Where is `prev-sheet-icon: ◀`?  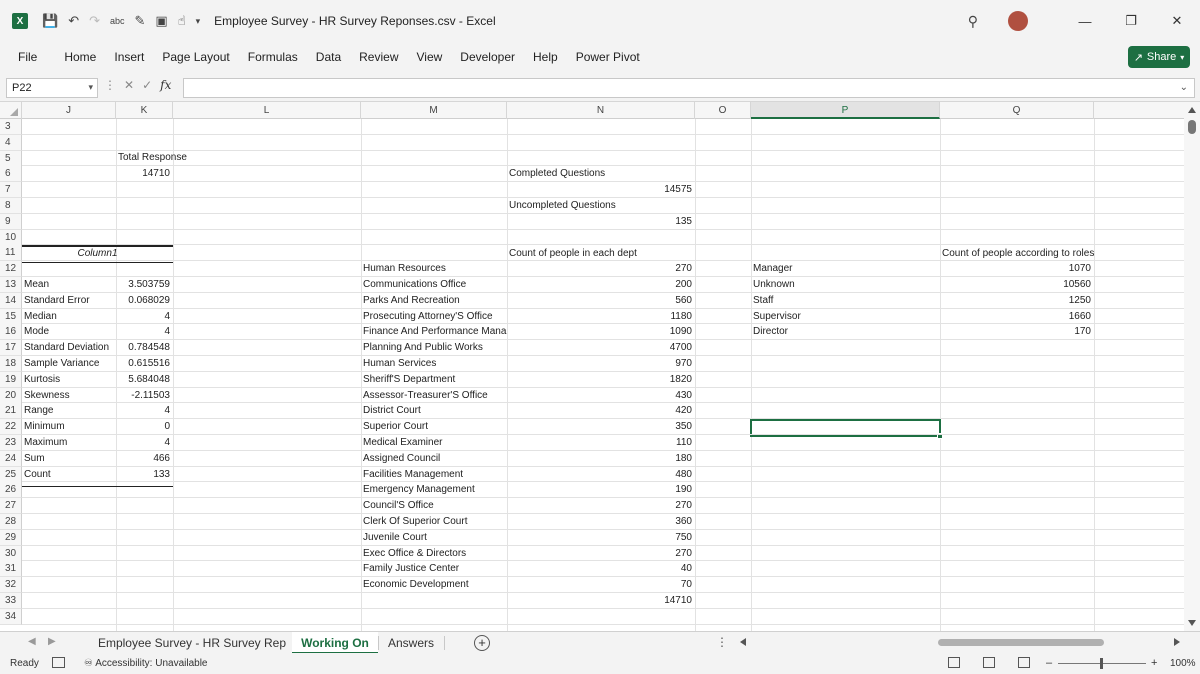
prev-sheet-icon: ◀ is located at coordinates (32, 641).